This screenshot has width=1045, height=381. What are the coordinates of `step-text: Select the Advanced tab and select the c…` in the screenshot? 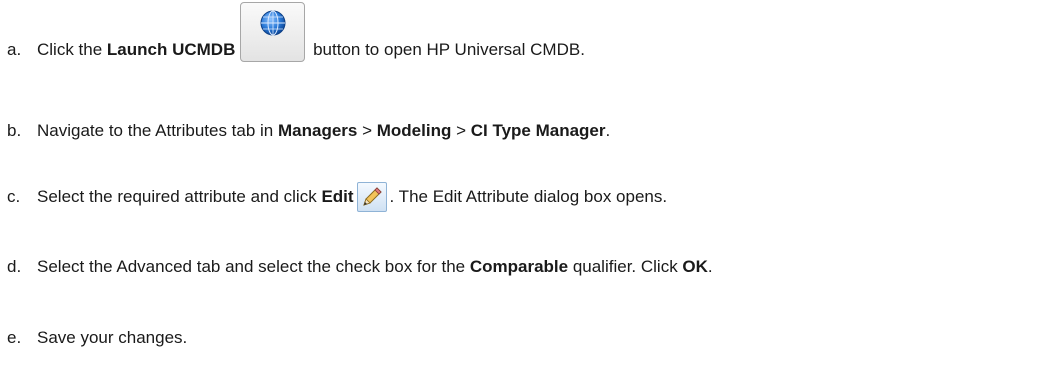 It's located at (253, 266).